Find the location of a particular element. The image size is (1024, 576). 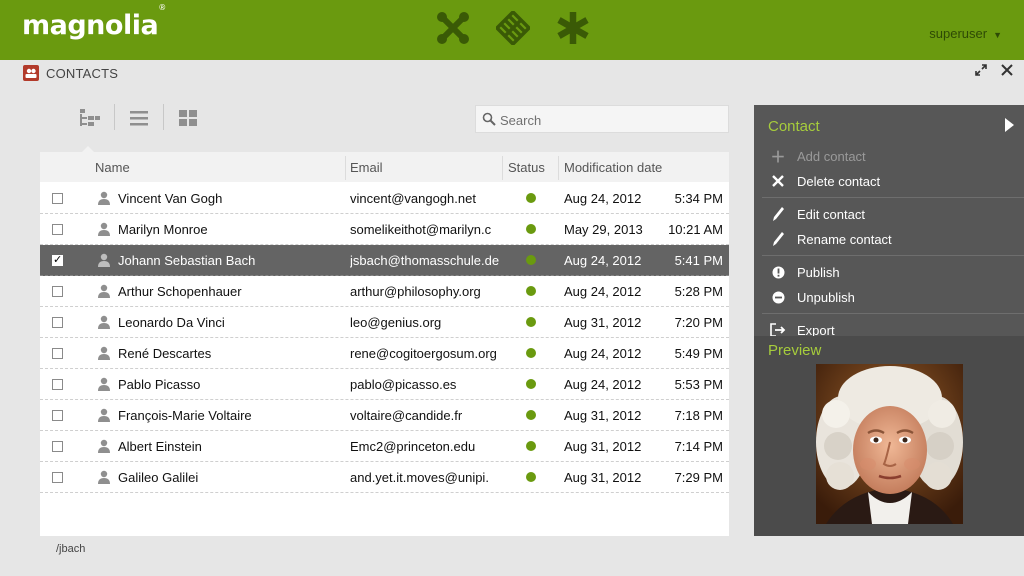

chevron-down-icon: ▼ is located at coordinates (997, 35).